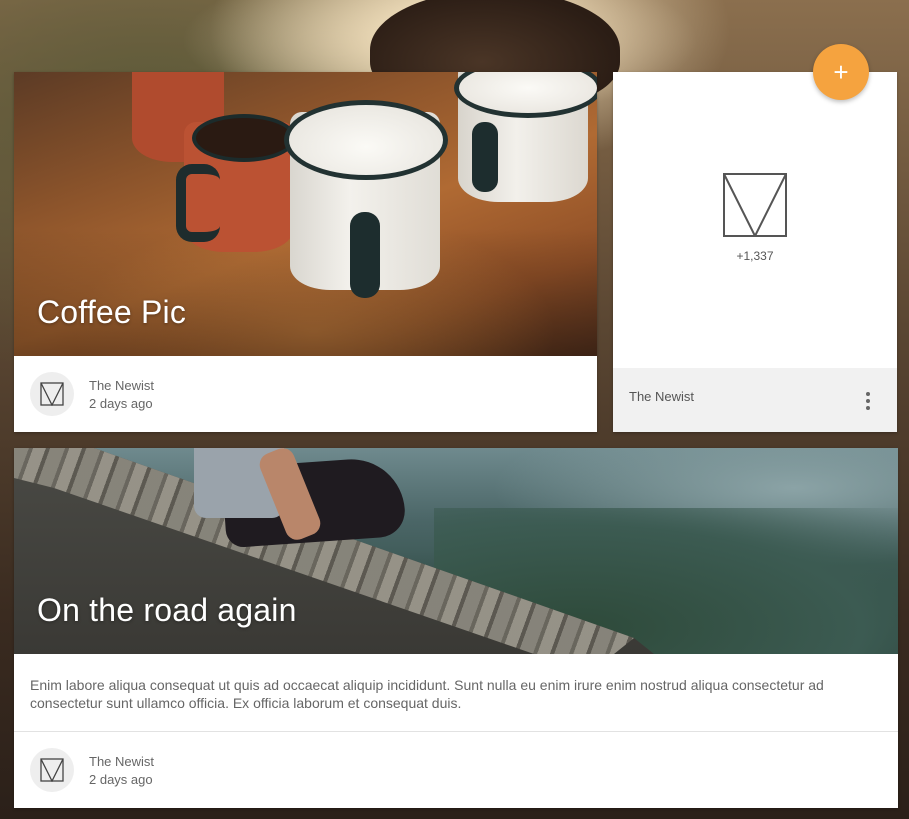  I want to click on divider, so click(456, 731).